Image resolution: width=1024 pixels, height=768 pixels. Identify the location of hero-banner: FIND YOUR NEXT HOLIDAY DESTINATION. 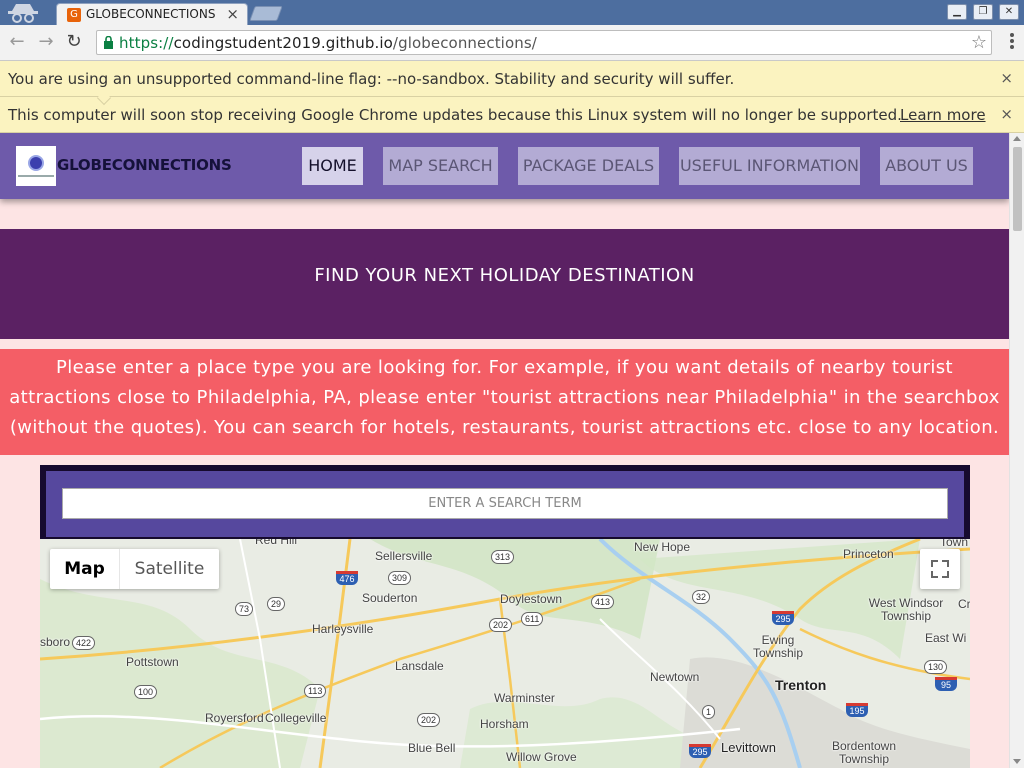
(504, 284).